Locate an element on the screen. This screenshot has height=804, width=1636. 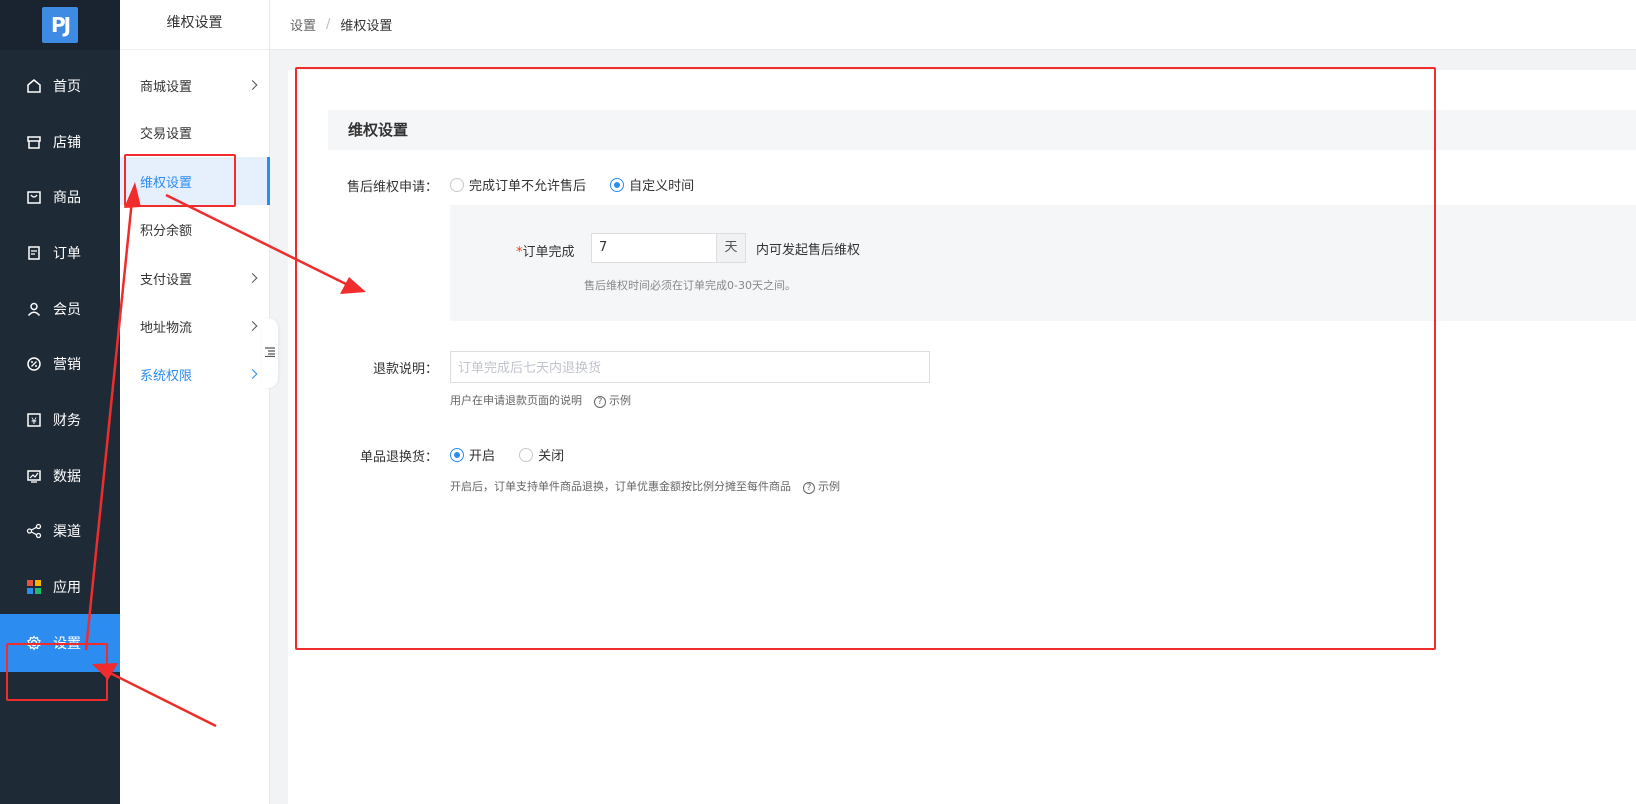
nav-label: 营销 is located at coordinates (67, 365).